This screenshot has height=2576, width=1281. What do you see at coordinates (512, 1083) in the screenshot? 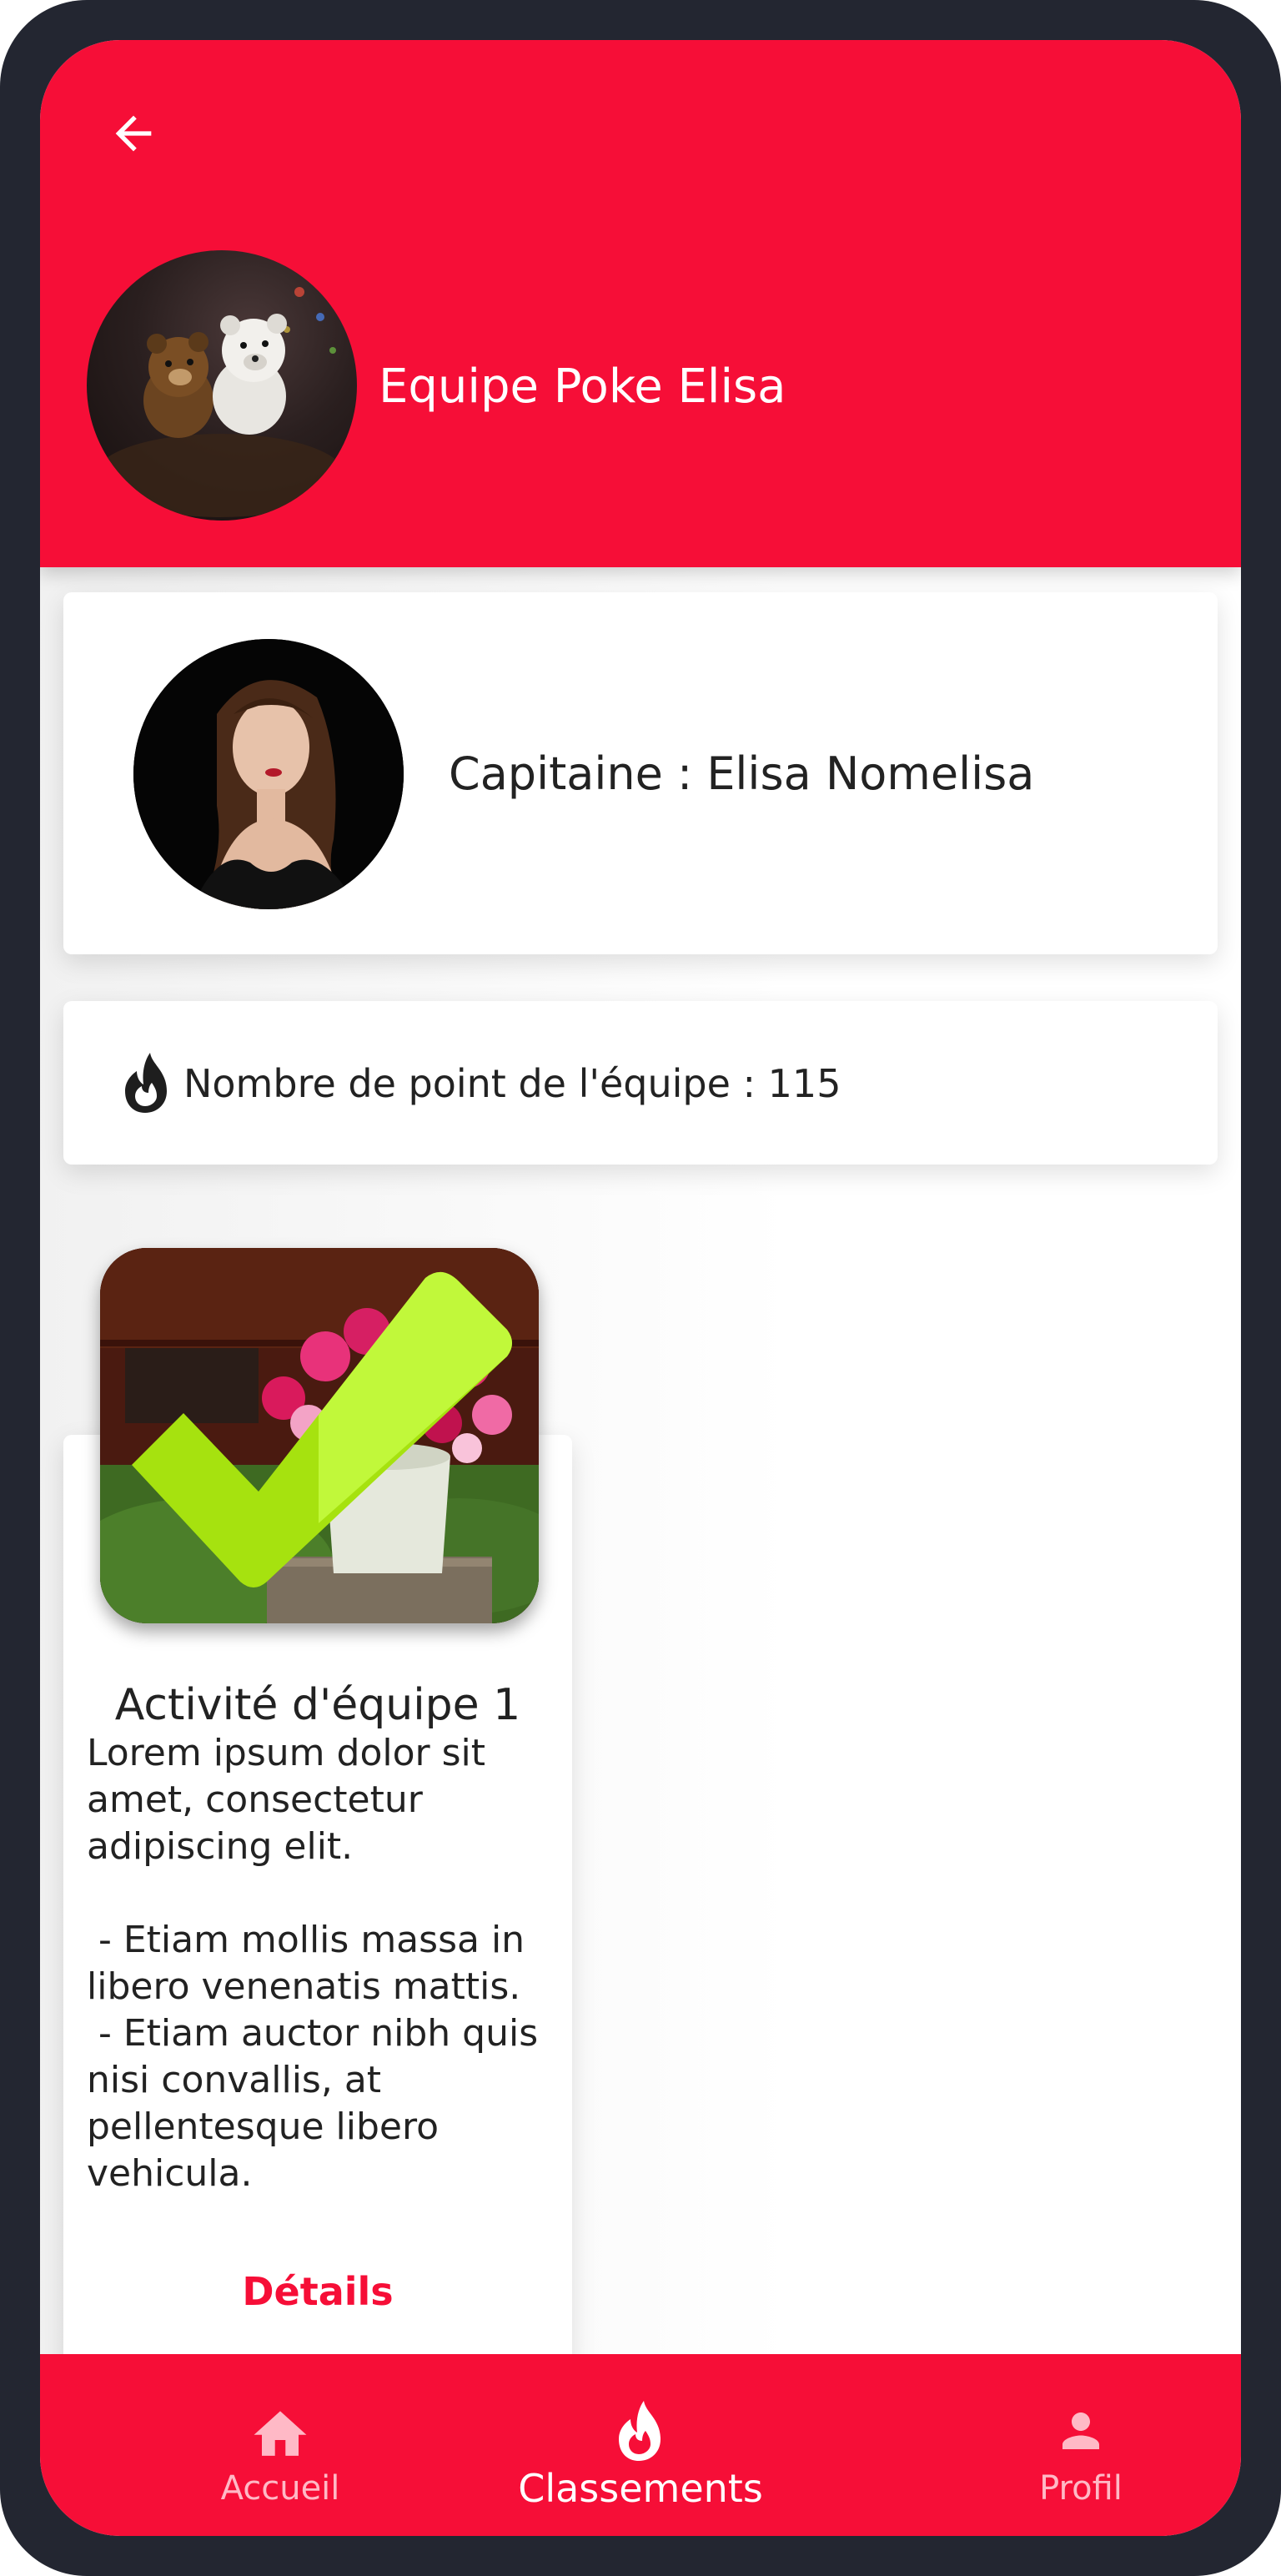
I see `team-points-label: Nombre de point de l'équipe : 115` at bounding box center [512, 1083].